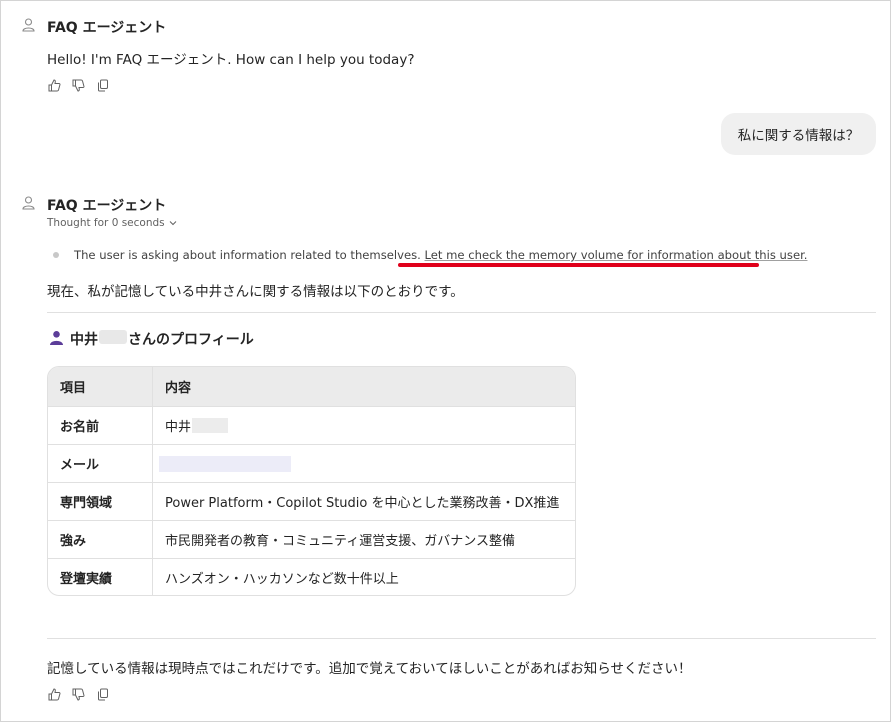 The height and width of the screenshot is (722, 891). Describe the element at coordinates (225, 463) in the screenshot. I see `redacted-email` at that location.